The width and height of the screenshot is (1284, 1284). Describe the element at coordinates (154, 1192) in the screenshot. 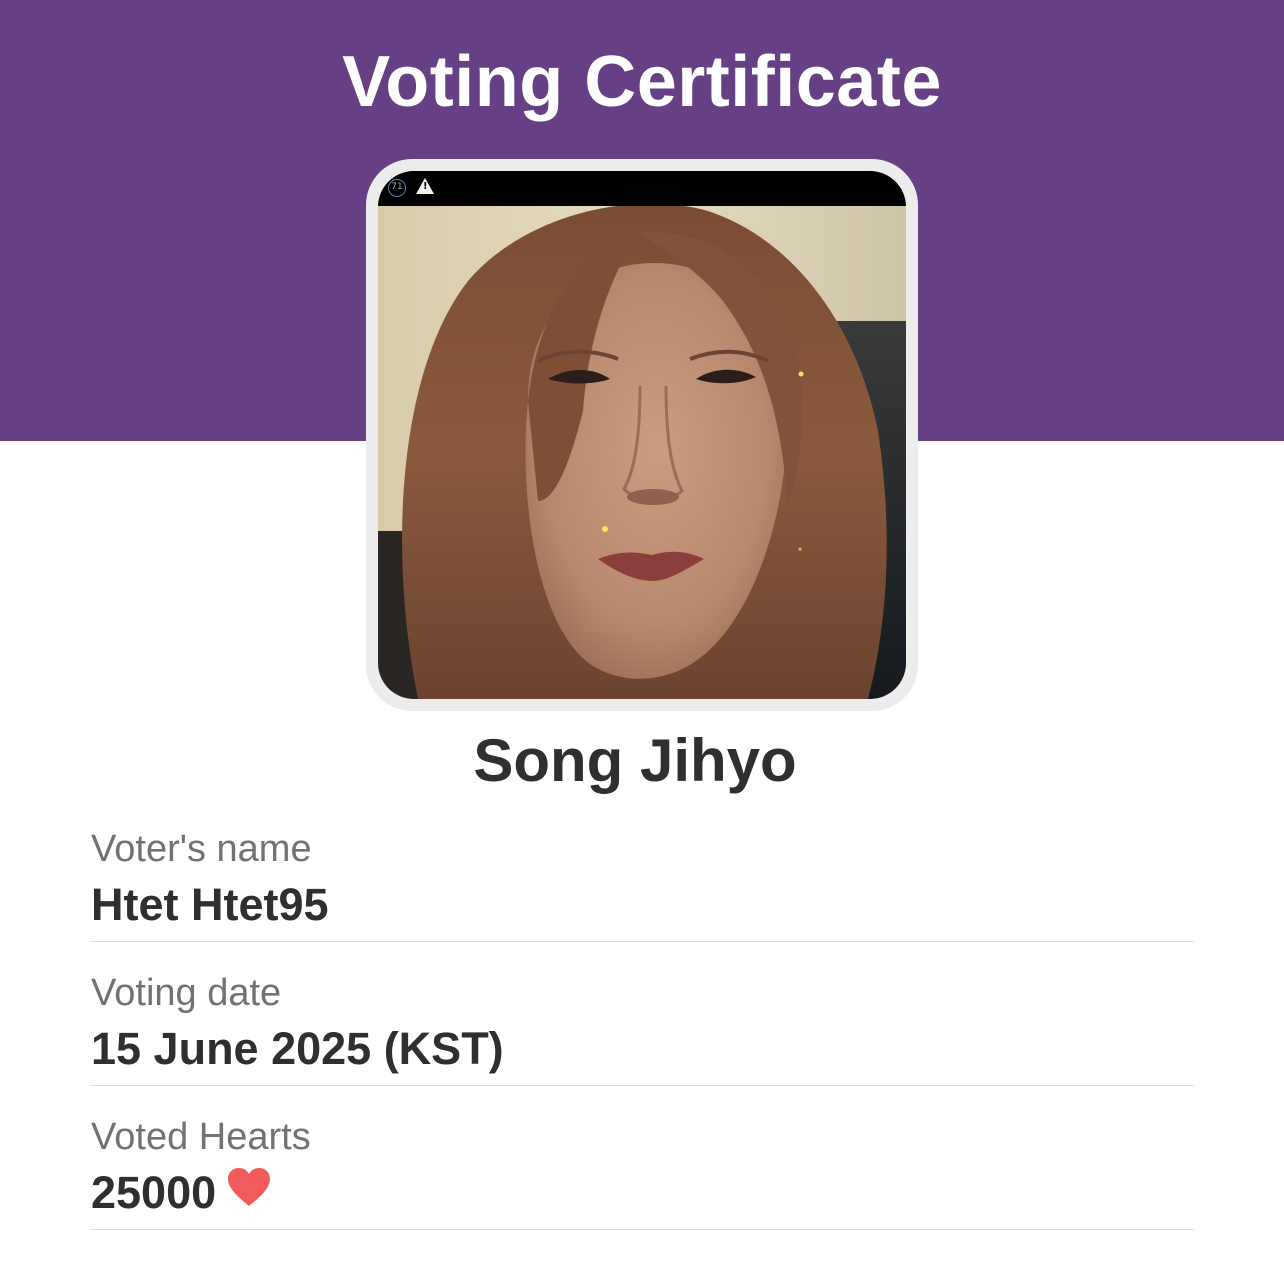

I see `voted-hearts-value: 25000` at that location.